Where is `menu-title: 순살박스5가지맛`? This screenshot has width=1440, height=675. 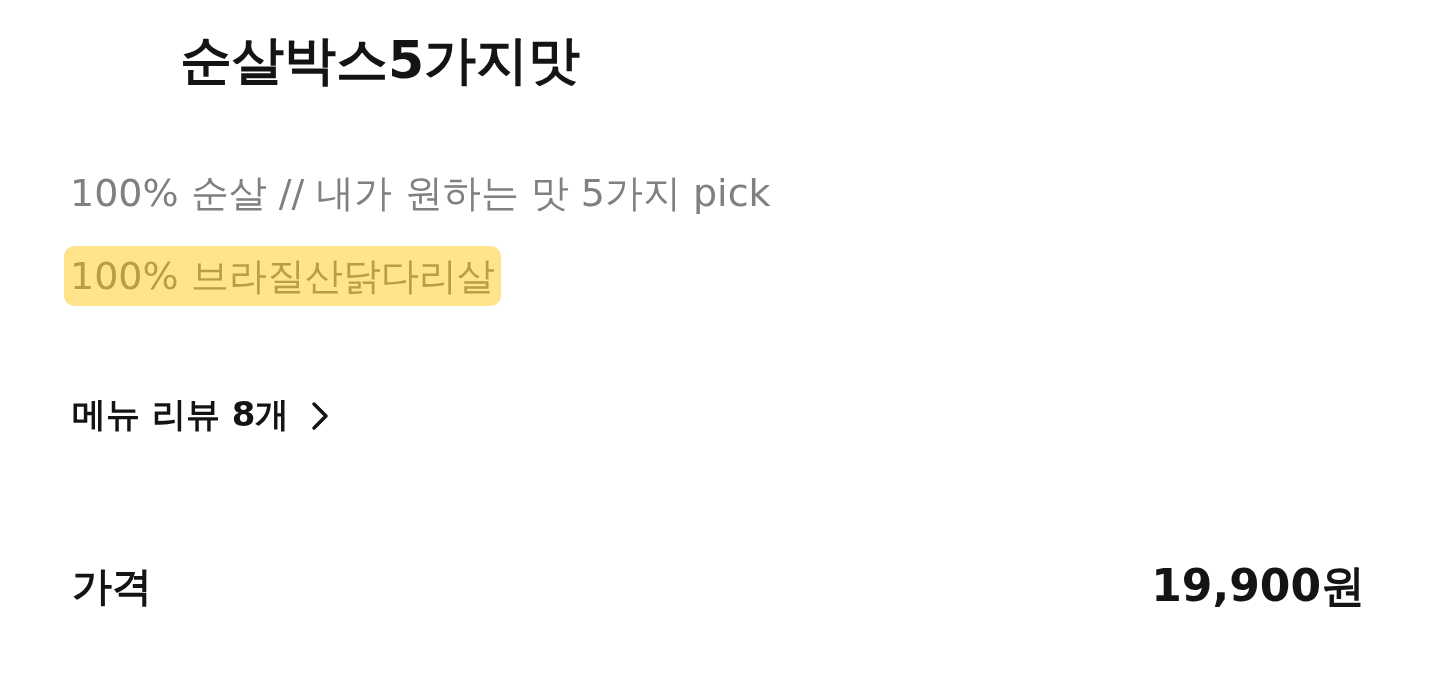
menu-title: 순살박스5가지맛 is located at coordinates (380, 60).